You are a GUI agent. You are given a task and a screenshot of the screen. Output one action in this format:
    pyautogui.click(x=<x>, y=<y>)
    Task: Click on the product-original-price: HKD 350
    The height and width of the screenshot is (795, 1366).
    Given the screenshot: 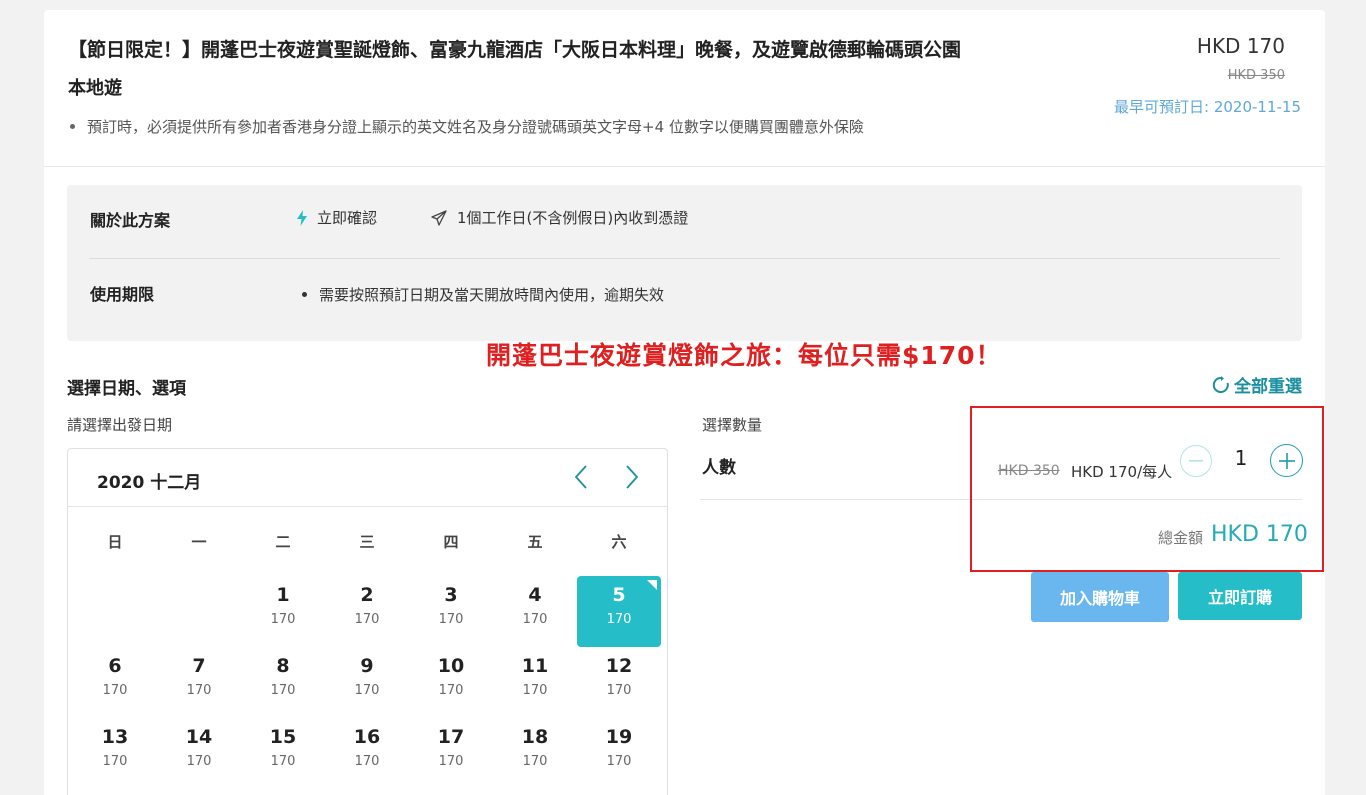 What is the action you would take?
    pyautogui.click(x=1256, y=75)
    